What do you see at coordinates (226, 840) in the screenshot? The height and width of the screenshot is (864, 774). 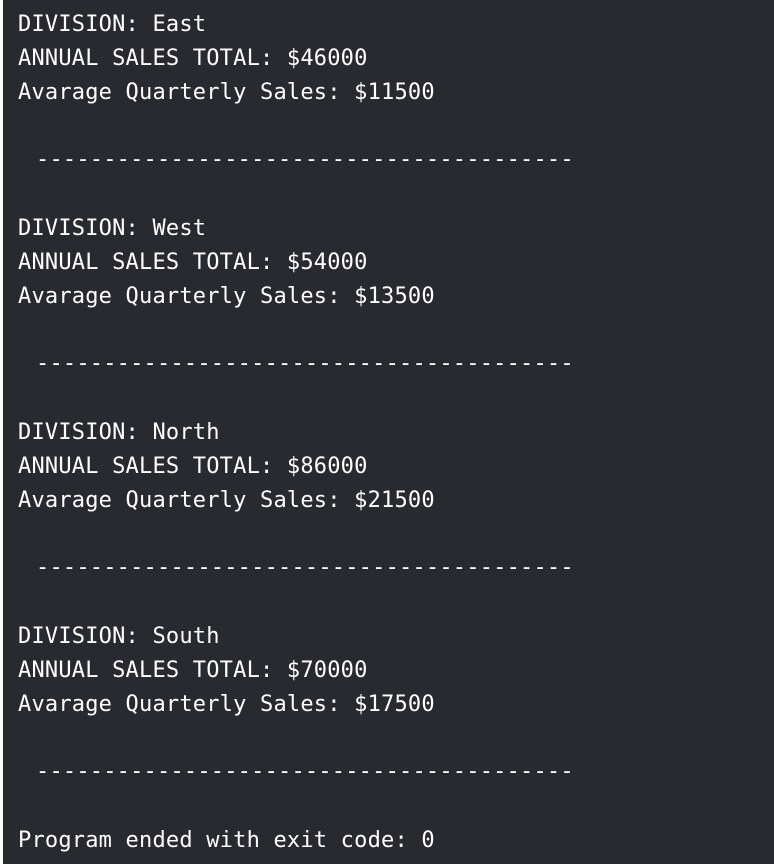 I see `exit-status-line: Program ended with exit code: 0` at bounding box center [226, 840].